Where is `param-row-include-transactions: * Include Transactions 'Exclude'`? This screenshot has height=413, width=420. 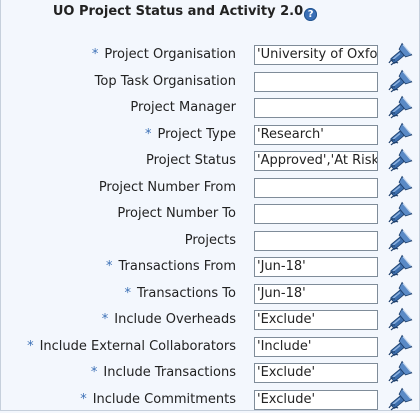
param-row-include-transactions: * Include Transactions 'Exclude' is located at coordinates (210, 374).